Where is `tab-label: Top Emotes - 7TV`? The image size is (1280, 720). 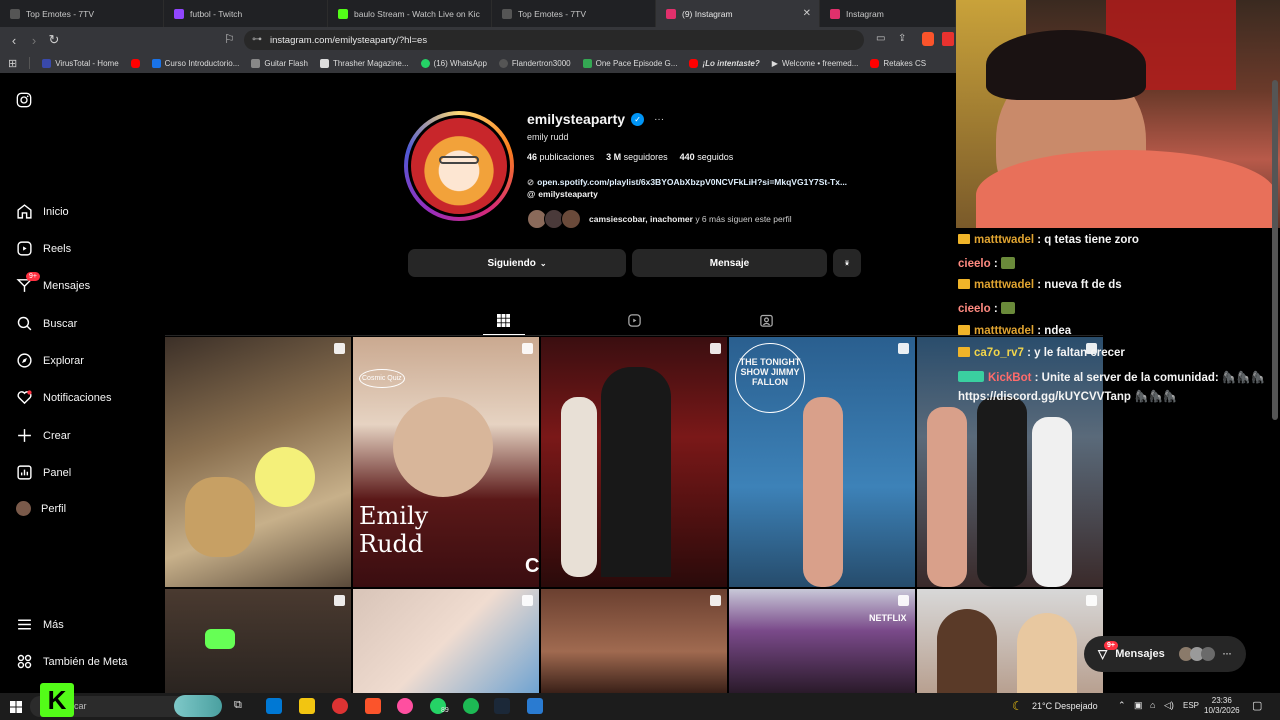 tab-label: Top Emotes - 7TV is located at coordinates (552, 13).